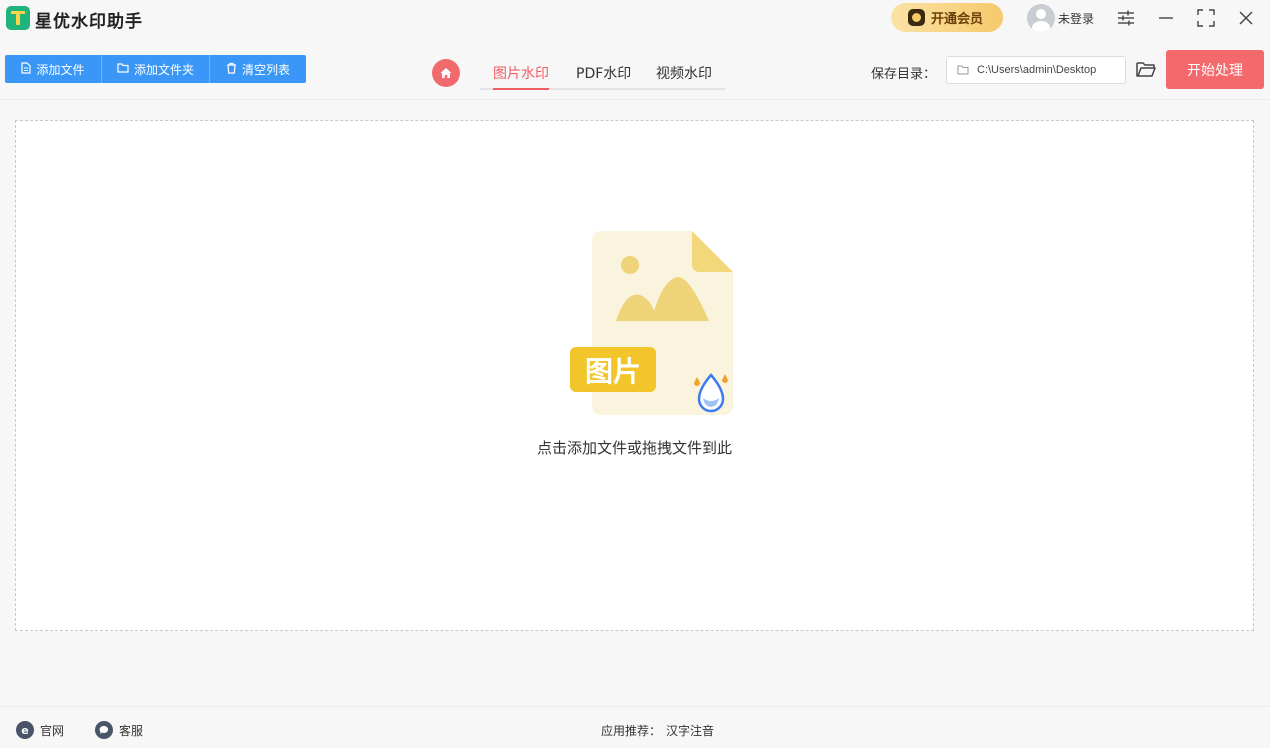  What do you see at coordinates (163, 69) in the screenshot?
I see `add-folder-label: 添加文件夹` at bounding box center [163, 69].